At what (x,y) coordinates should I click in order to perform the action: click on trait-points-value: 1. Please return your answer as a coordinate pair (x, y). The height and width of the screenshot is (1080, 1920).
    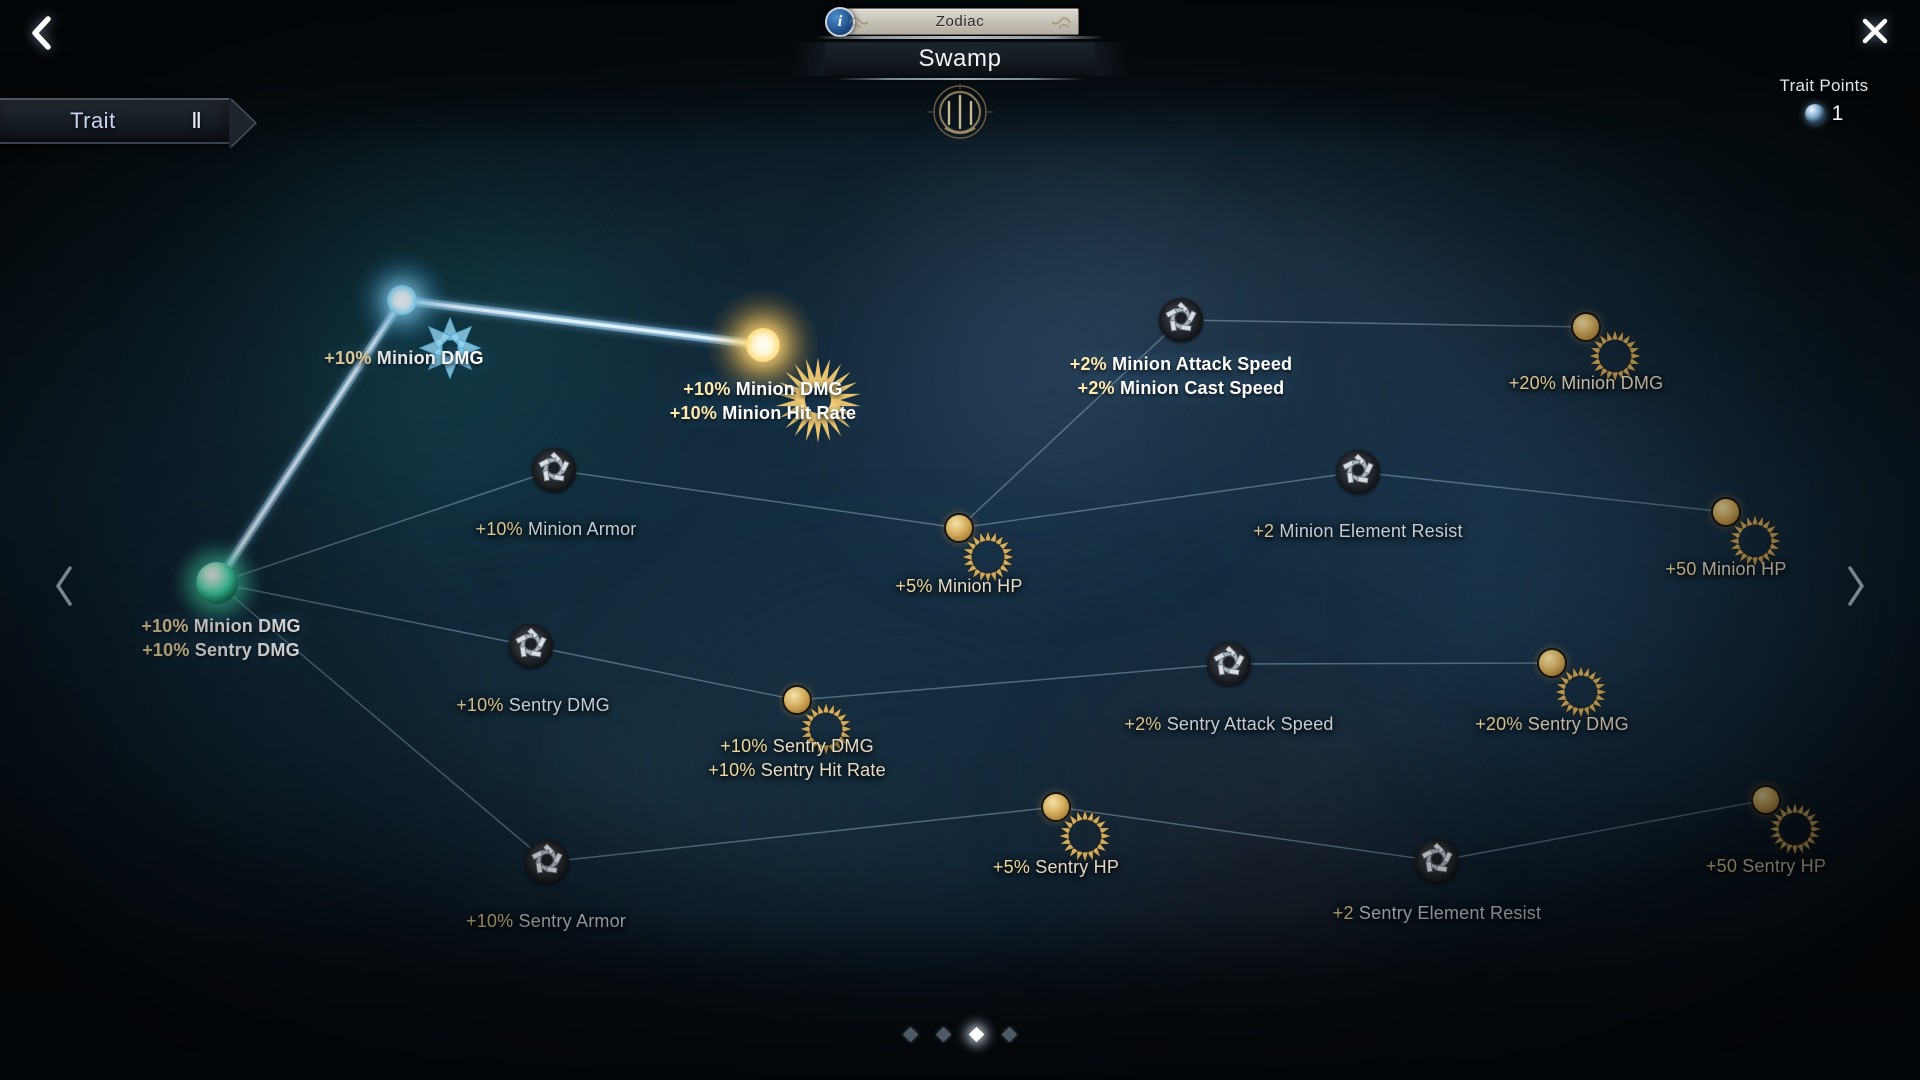
    Looking at the image, I should click on (1837, 113).